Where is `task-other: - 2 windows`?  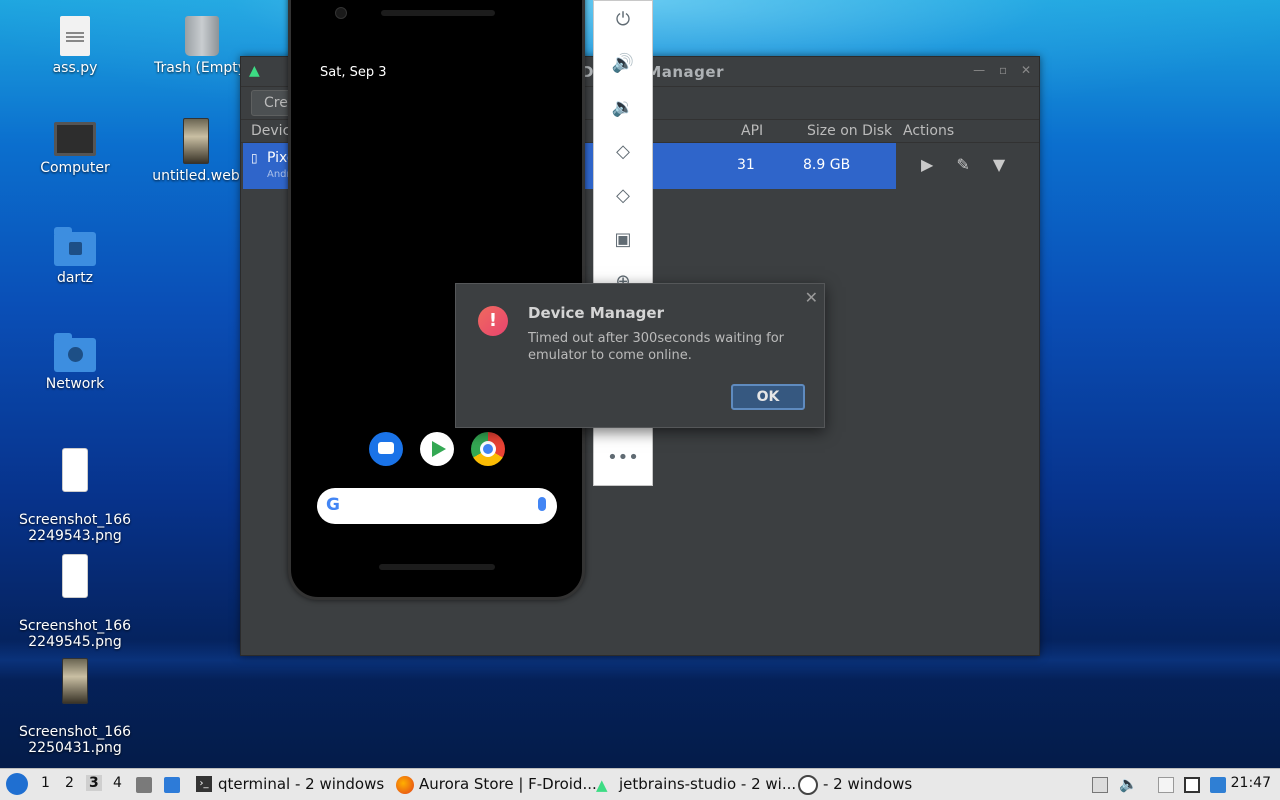
task-other: - 2 windows is located at coordinates (867, 784).